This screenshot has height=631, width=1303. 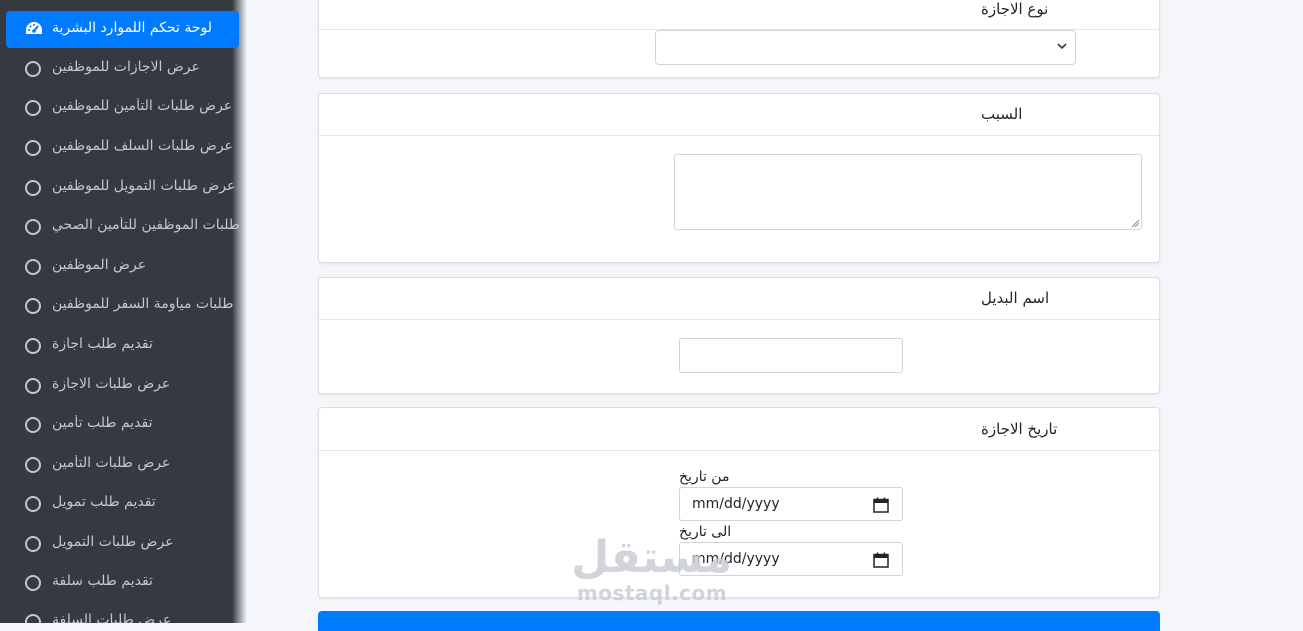 I want to click on card-header: السبب, so click(x=739, y=115).